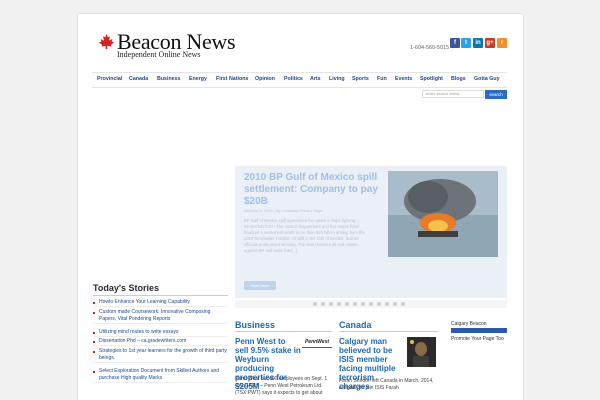 The image size is (600, 400). Describe the element at coordinates (317, 342) in the screenshot. I see `pennwest-logo: PennWest` at that location.